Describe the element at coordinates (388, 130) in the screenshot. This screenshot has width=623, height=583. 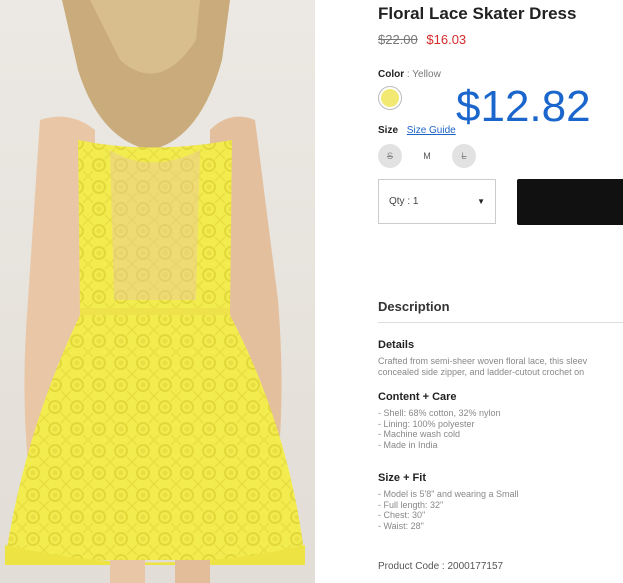
I see `size-label: Size` at that location.